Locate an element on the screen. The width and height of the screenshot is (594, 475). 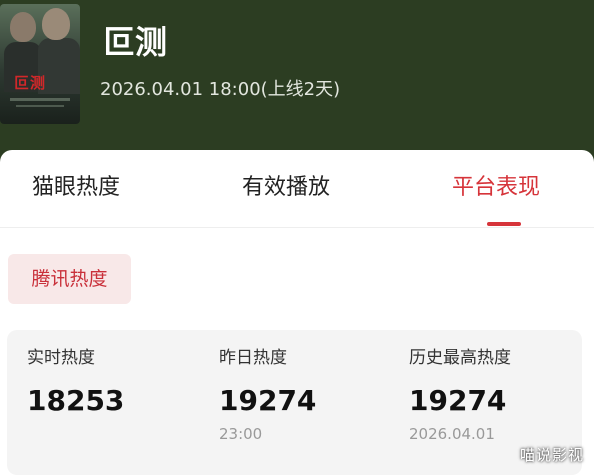
metric-historical-peak: 历史最高热度 19274 2026.04.01 is located at coordinates (460, 395).